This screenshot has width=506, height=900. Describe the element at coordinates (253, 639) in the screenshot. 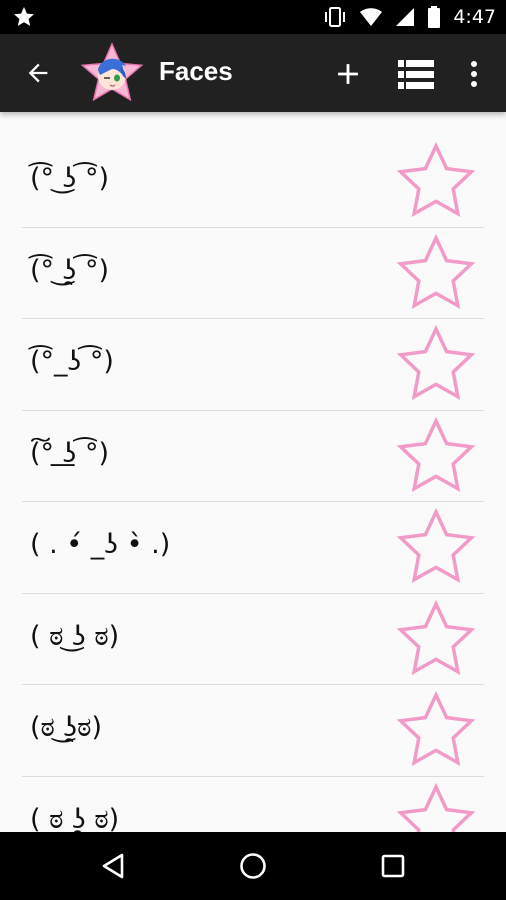

I see `list-item: ( ಠ ͜ʖ ಠ)` at that location.